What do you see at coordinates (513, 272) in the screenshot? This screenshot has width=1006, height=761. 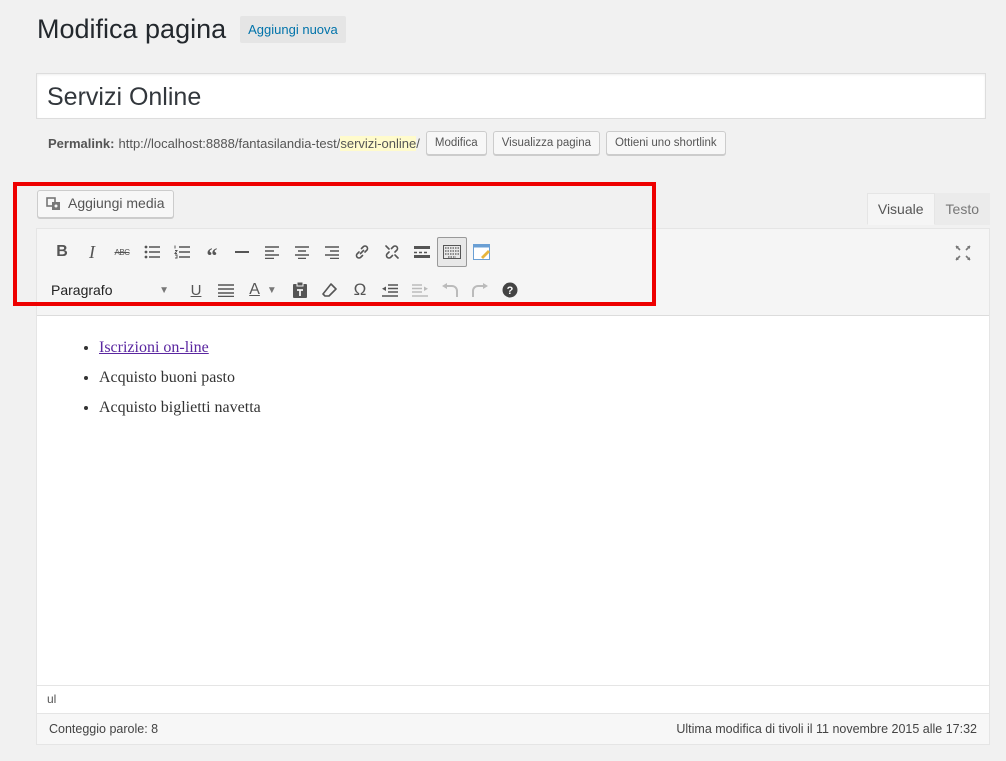 I see `editor-toolbar: B I ABC “ Paragrafo ▼ U A ▼ Ω ?` at bounding box center [513, 272].